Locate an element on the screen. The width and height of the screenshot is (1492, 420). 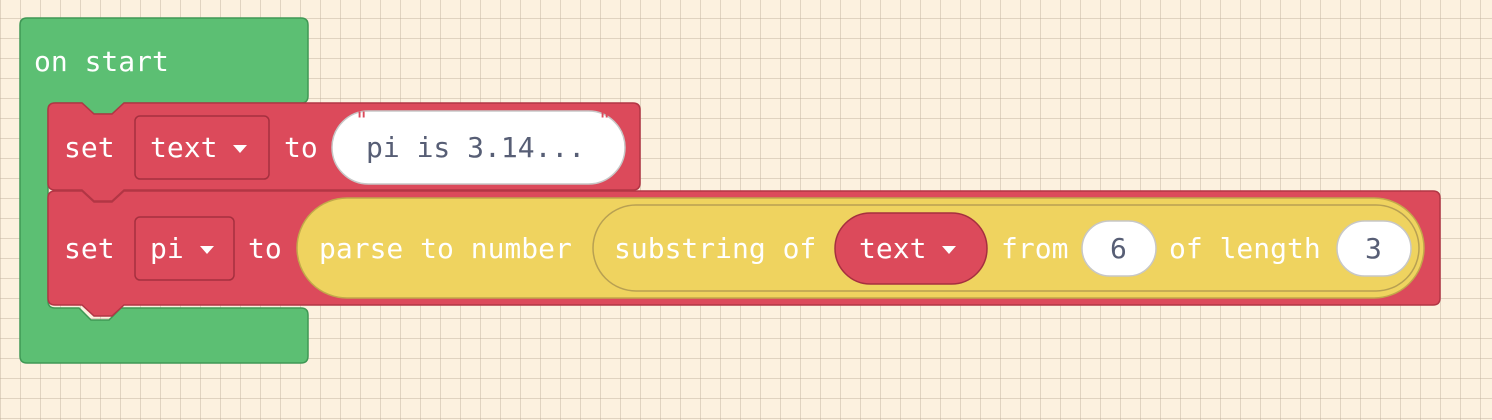
set-text-variable-label: text is located at coordinates (184, 147).